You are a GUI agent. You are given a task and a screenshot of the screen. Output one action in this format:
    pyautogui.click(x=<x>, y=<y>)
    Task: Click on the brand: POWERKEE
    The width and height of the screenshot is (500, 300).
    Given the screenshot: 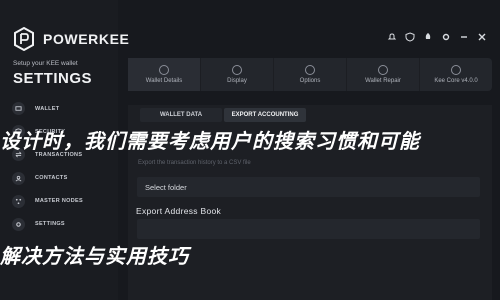 What is the action you would take?
    pyautogui.click(x=71, y=39)
    